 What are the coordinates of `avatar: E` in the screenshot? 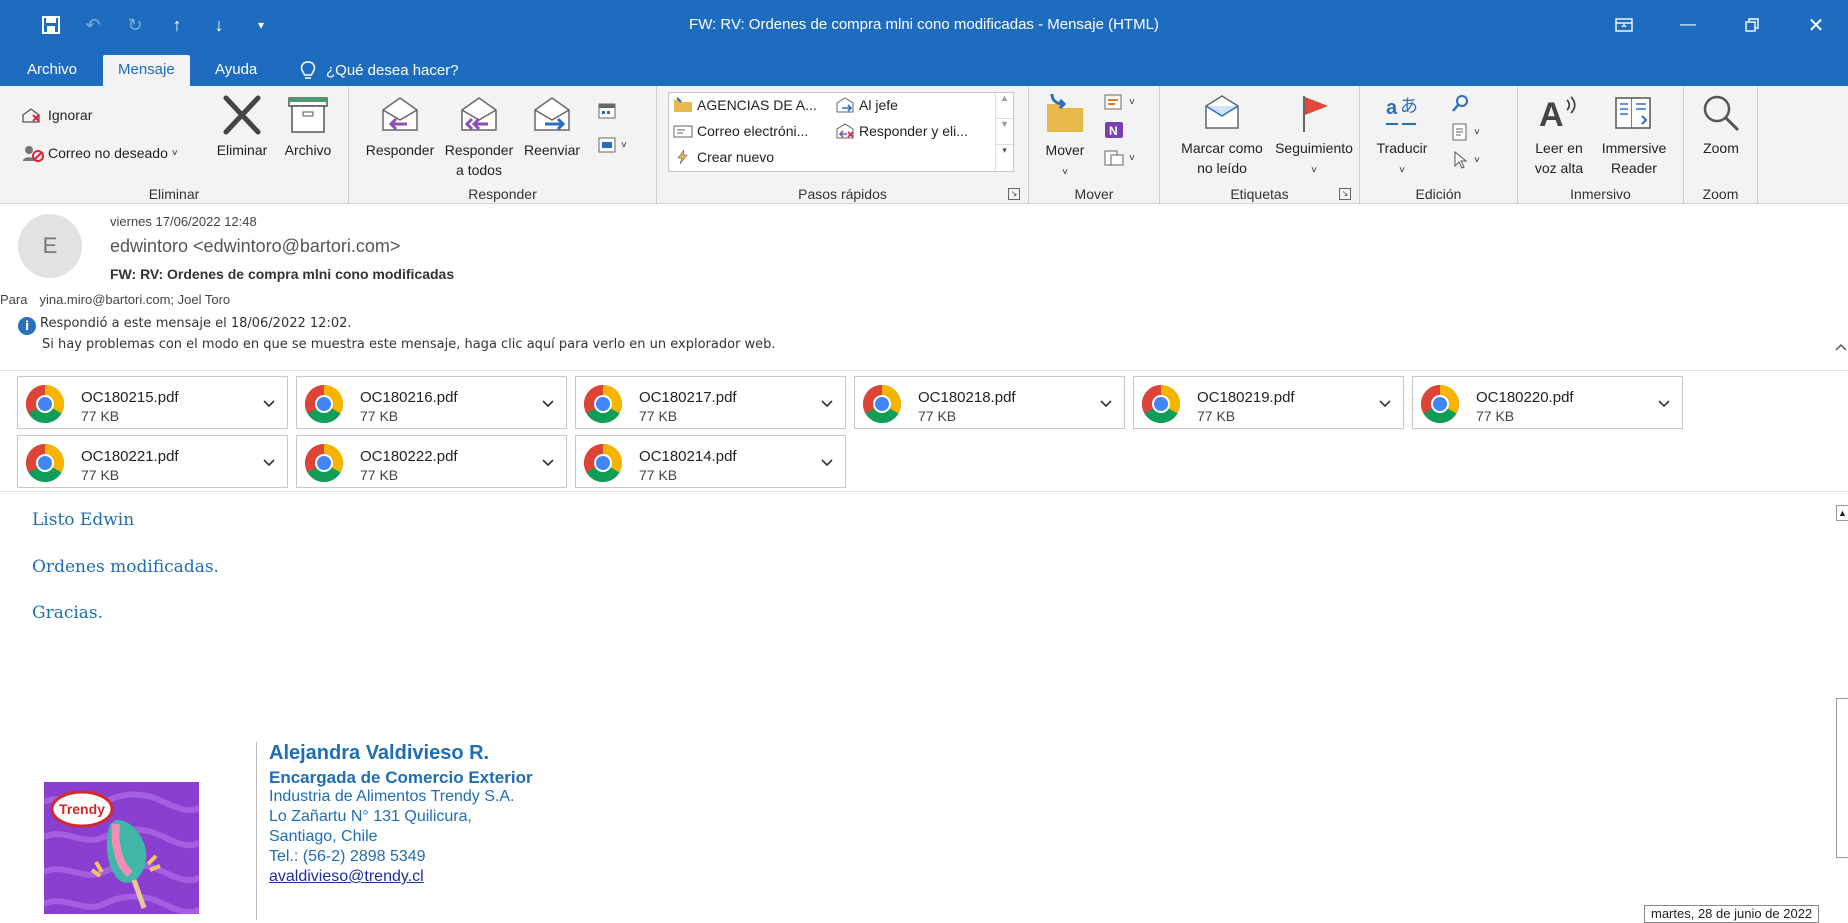 It's located at (50, 246).